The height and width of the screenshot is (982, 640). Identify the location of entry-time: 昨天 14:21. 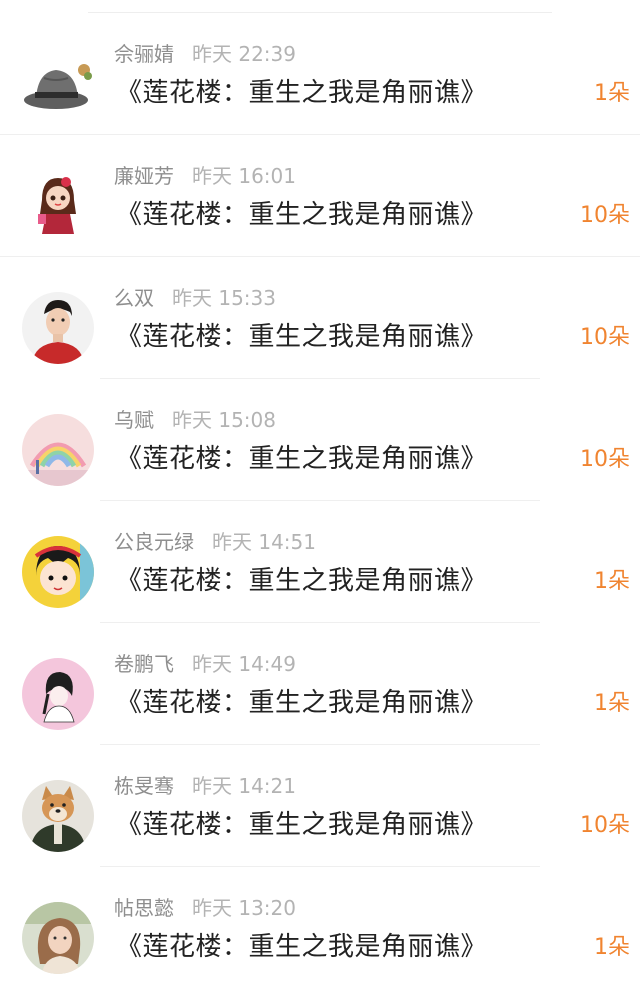
(244, 786).